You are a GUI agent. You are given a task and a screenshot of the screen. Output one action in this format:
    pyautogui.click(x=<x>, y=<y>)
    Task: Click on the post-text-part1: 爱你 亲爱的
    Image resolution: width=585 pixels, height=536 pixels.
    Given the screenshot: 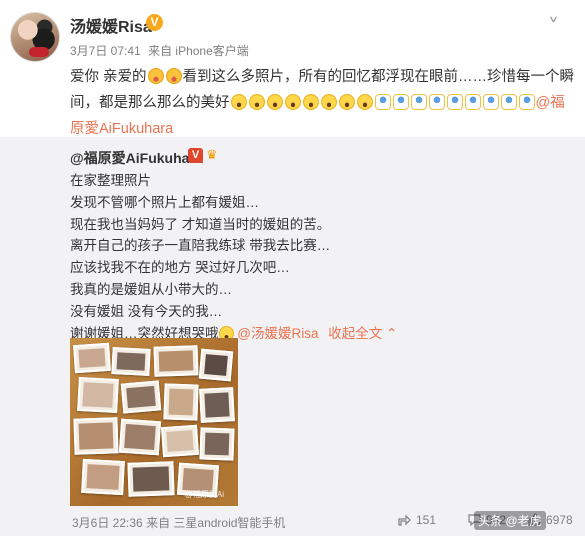 What is the action you would take?
    pyautogui.click(x=108, y=77)
    